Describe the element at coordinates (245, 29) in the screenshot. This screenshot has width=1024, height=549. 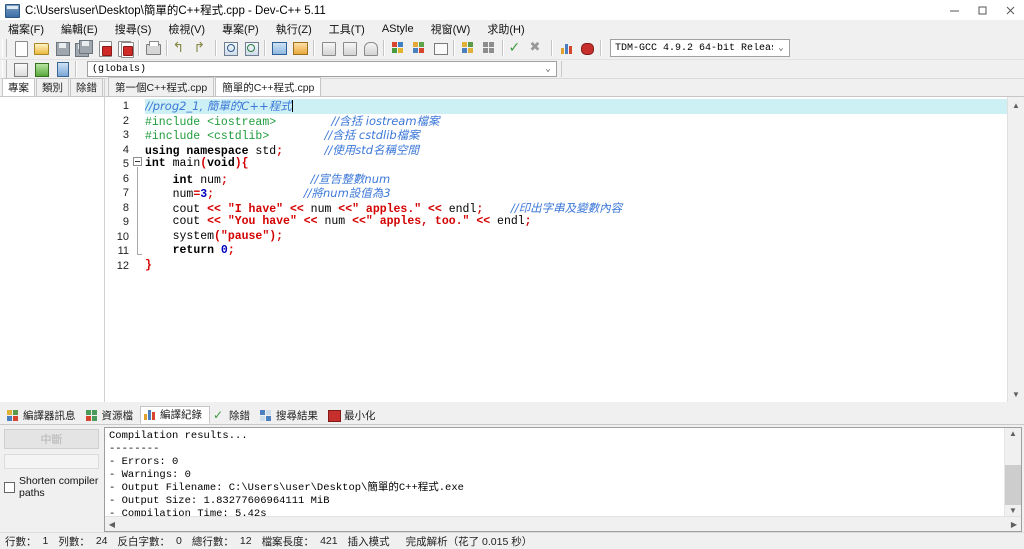
I see `menu-item-4: 專案(P)` at that location.